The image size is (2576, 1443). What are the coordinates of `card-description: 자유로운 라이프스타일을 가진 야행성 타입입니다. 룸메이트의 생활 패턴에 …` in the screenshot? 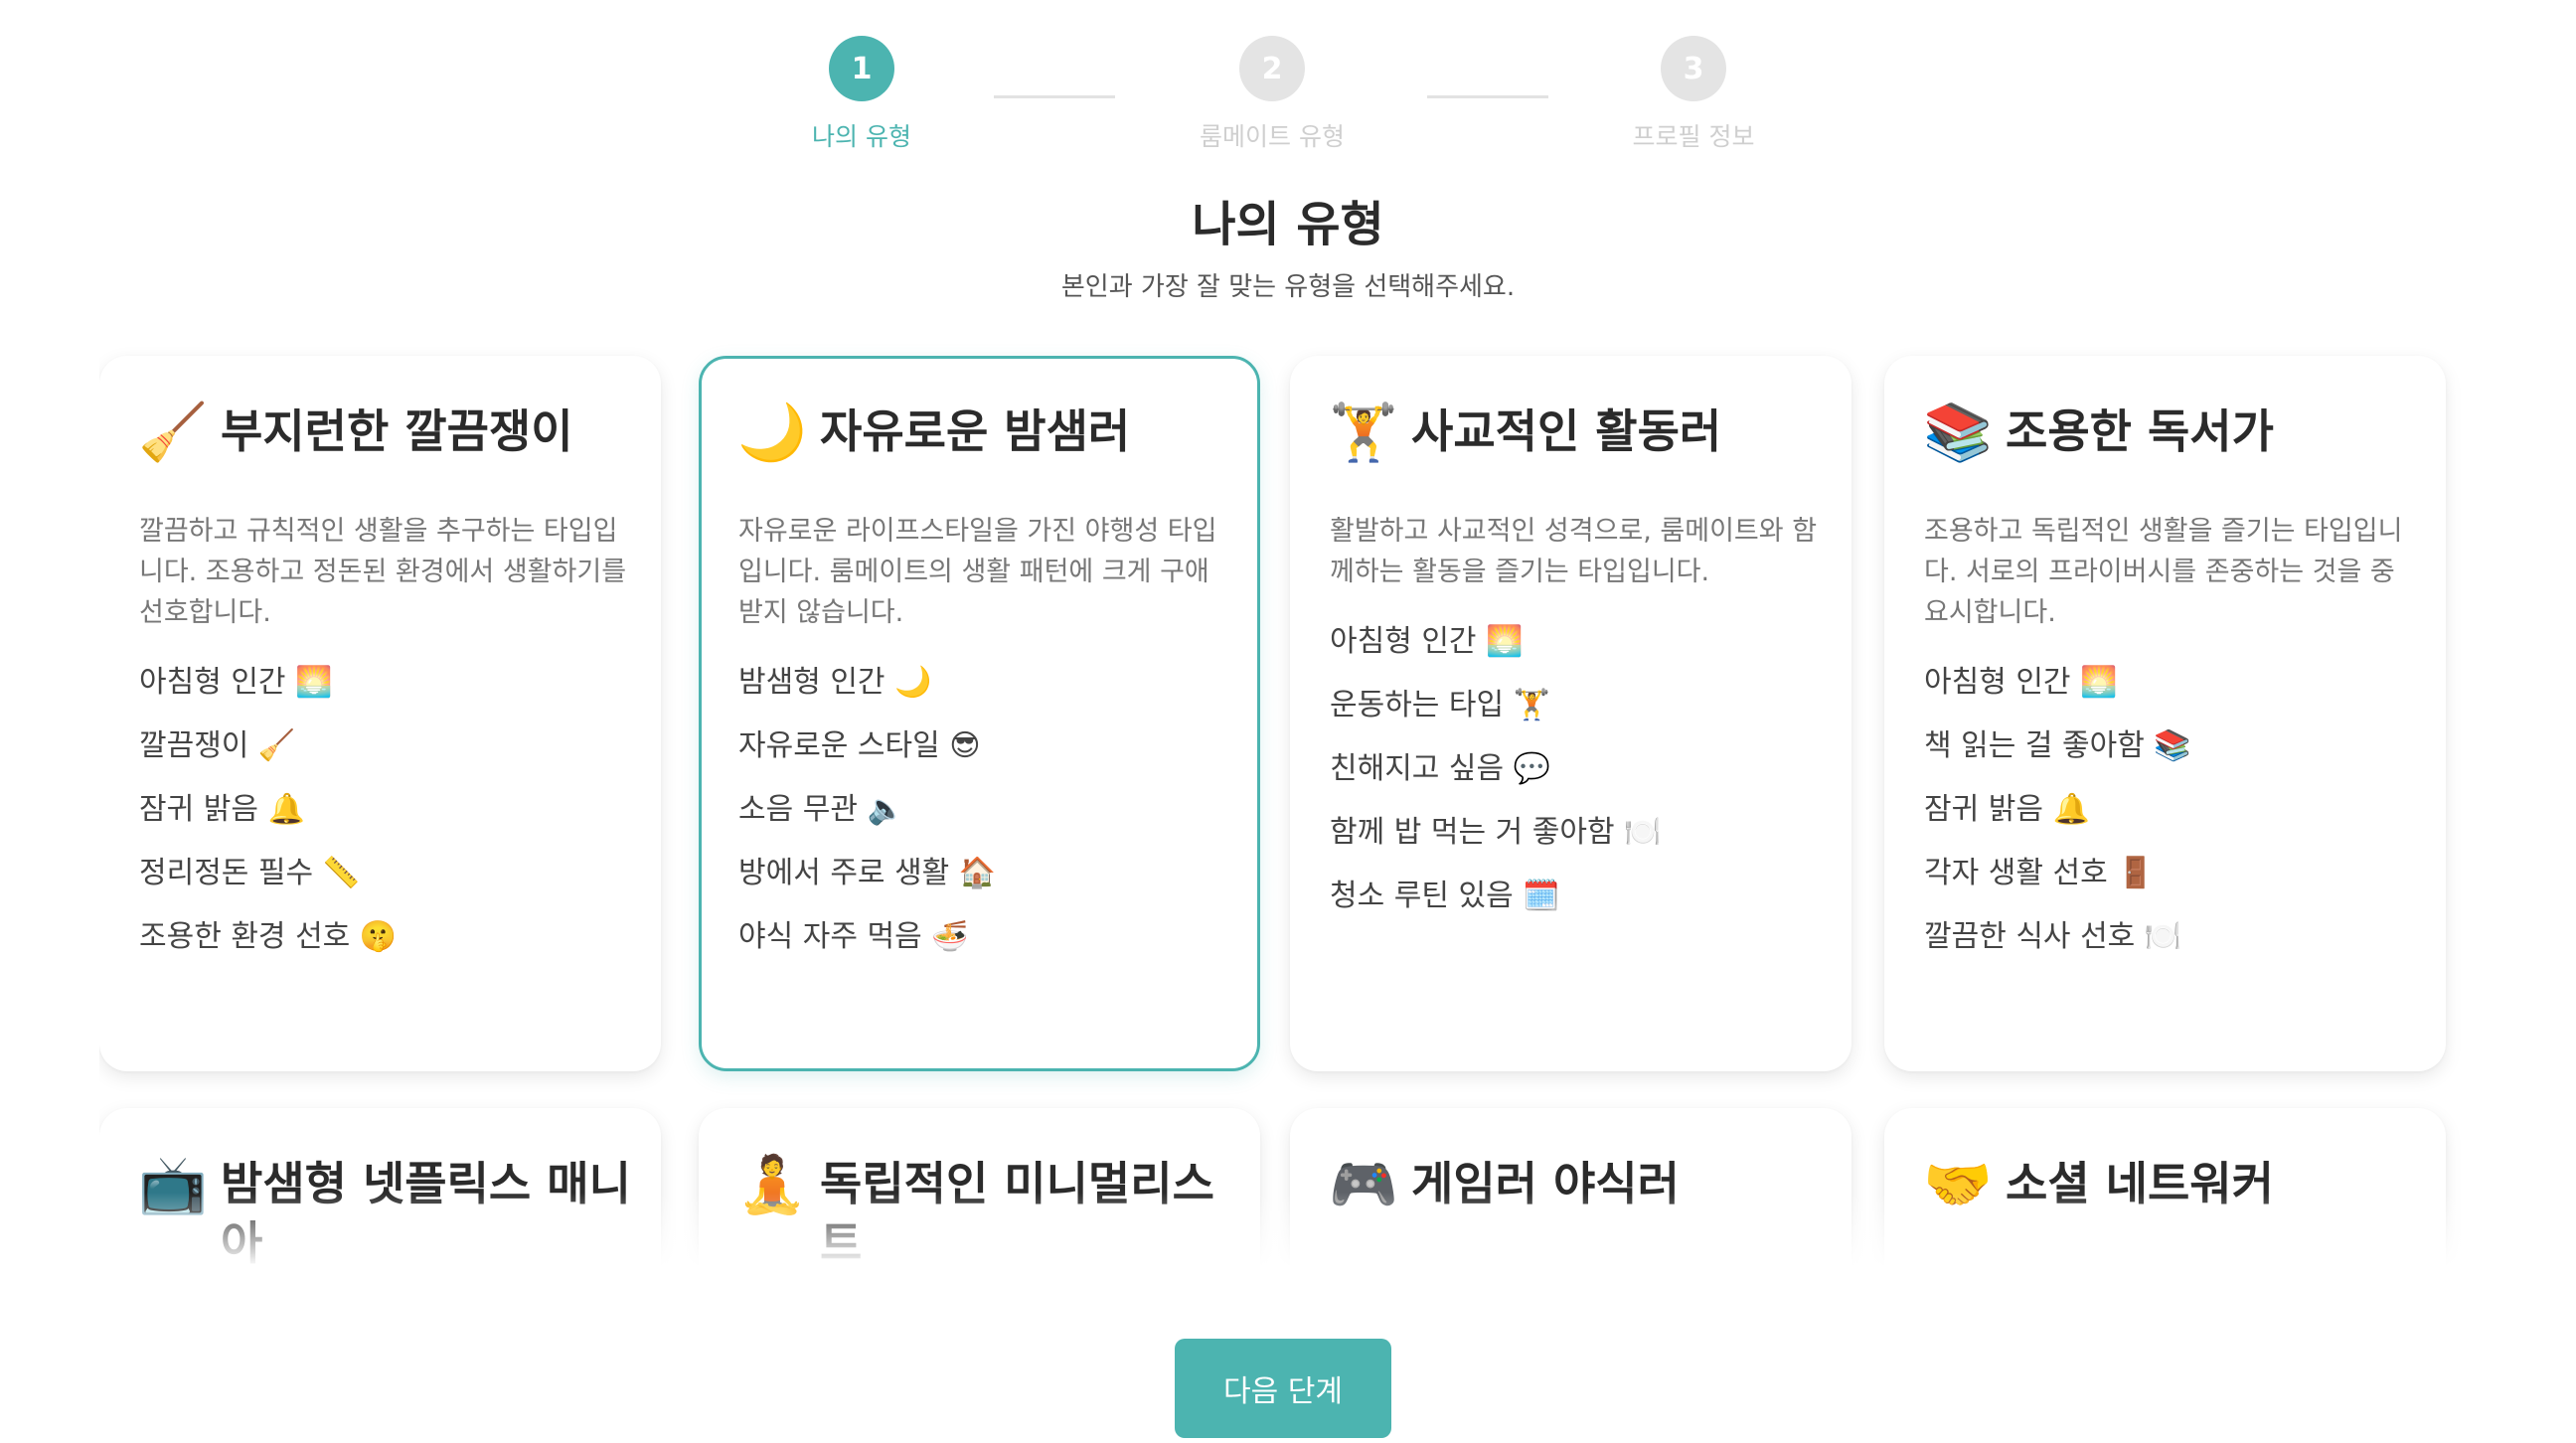 It's located at (977, 572).